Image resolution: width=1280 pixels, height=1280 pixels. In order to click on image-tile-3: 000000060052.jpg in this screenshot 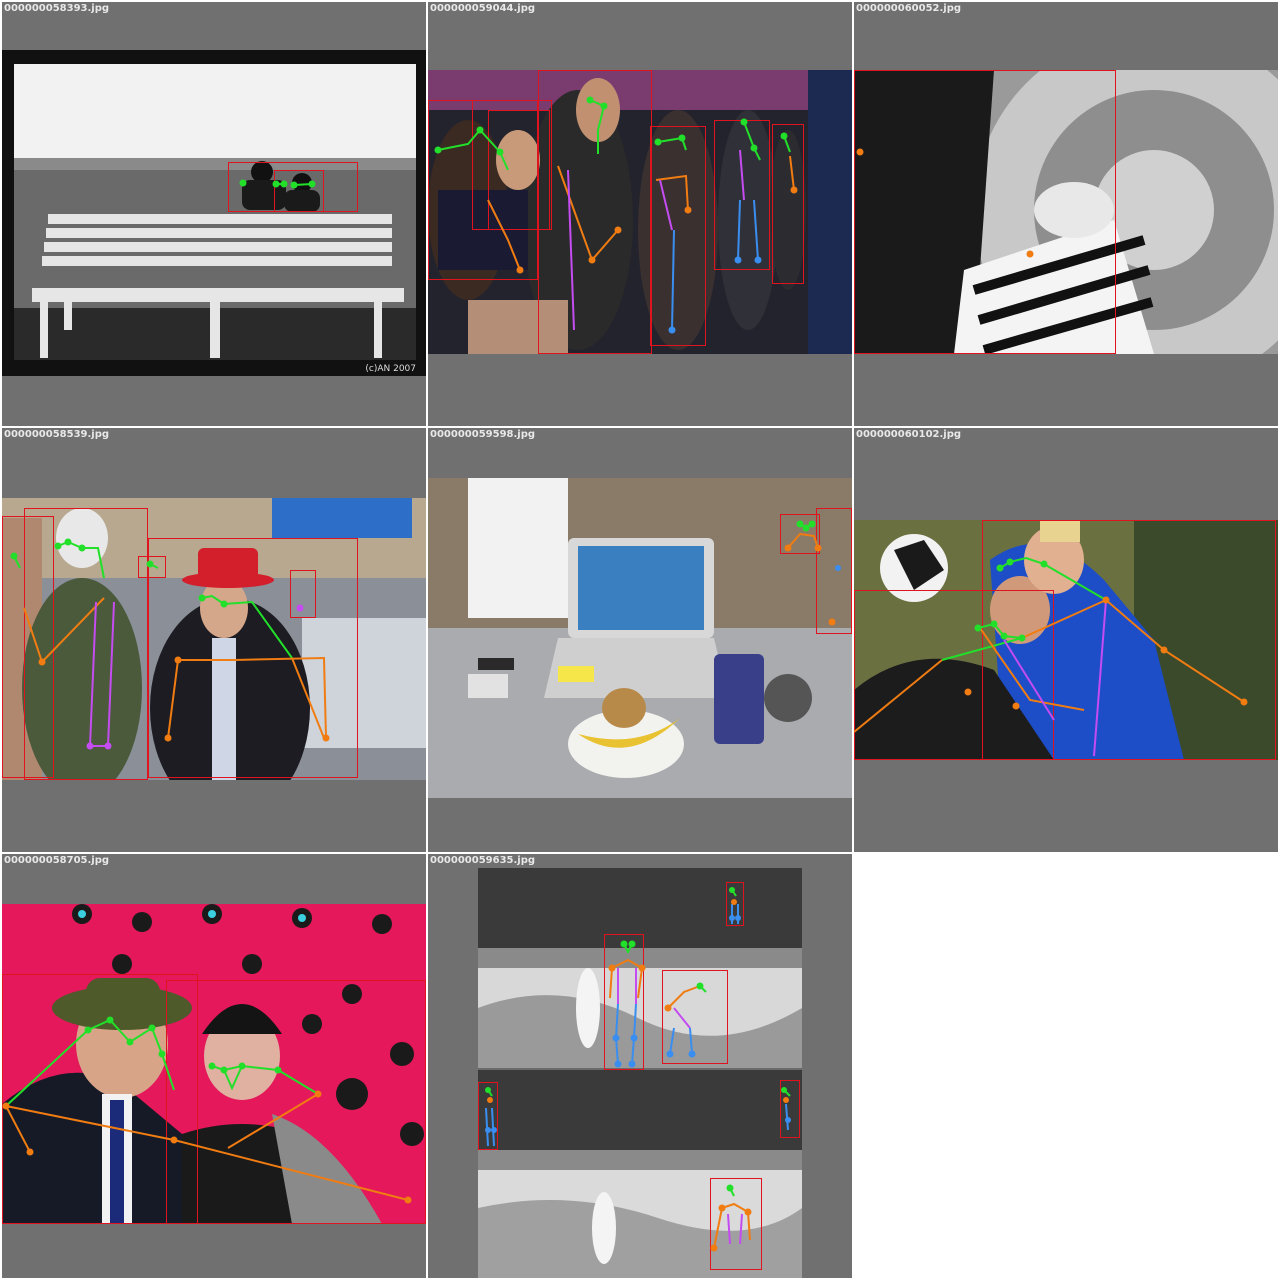, I will do `click(1066, 214)`.